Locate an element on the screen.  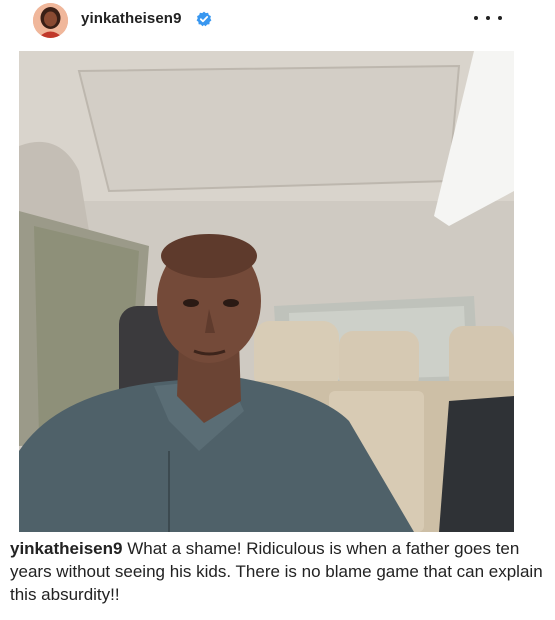
caption-username: yinkatheisen9 is located at coordinates (66, 548).